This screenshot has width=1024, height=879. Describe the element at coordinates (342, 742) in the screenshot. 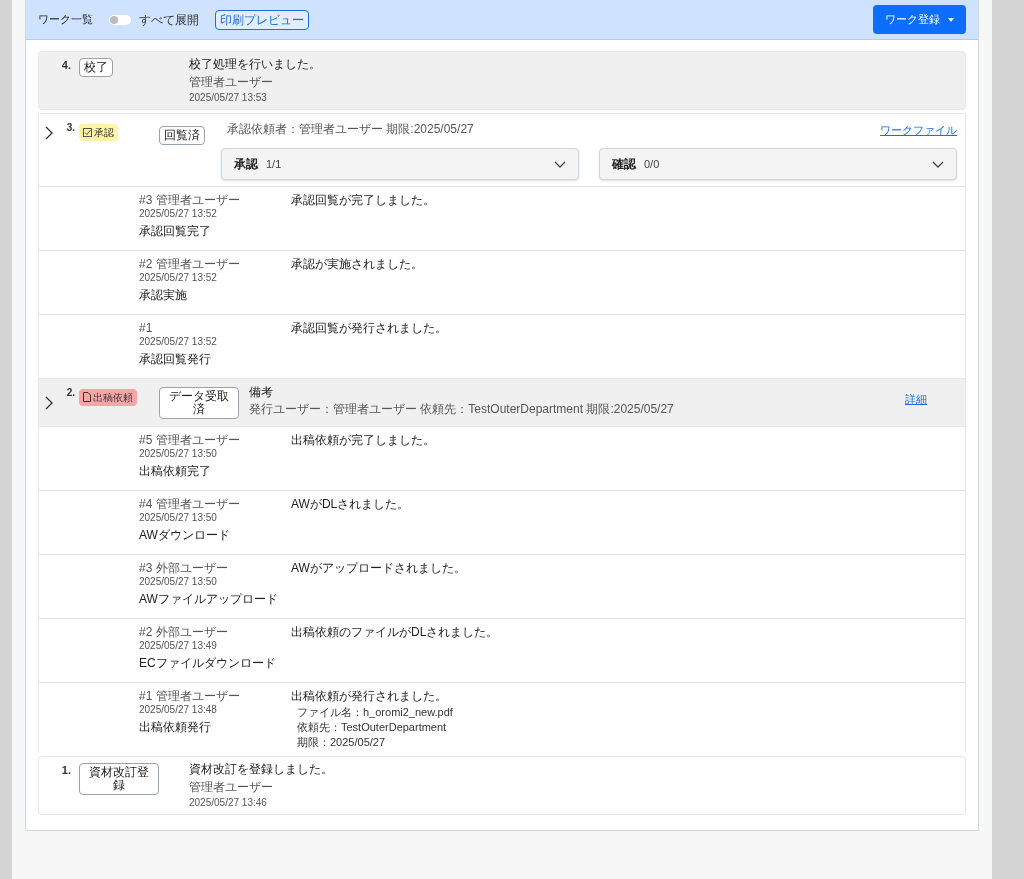

I see `history-detail: 期限：2025/05/27` at that location.